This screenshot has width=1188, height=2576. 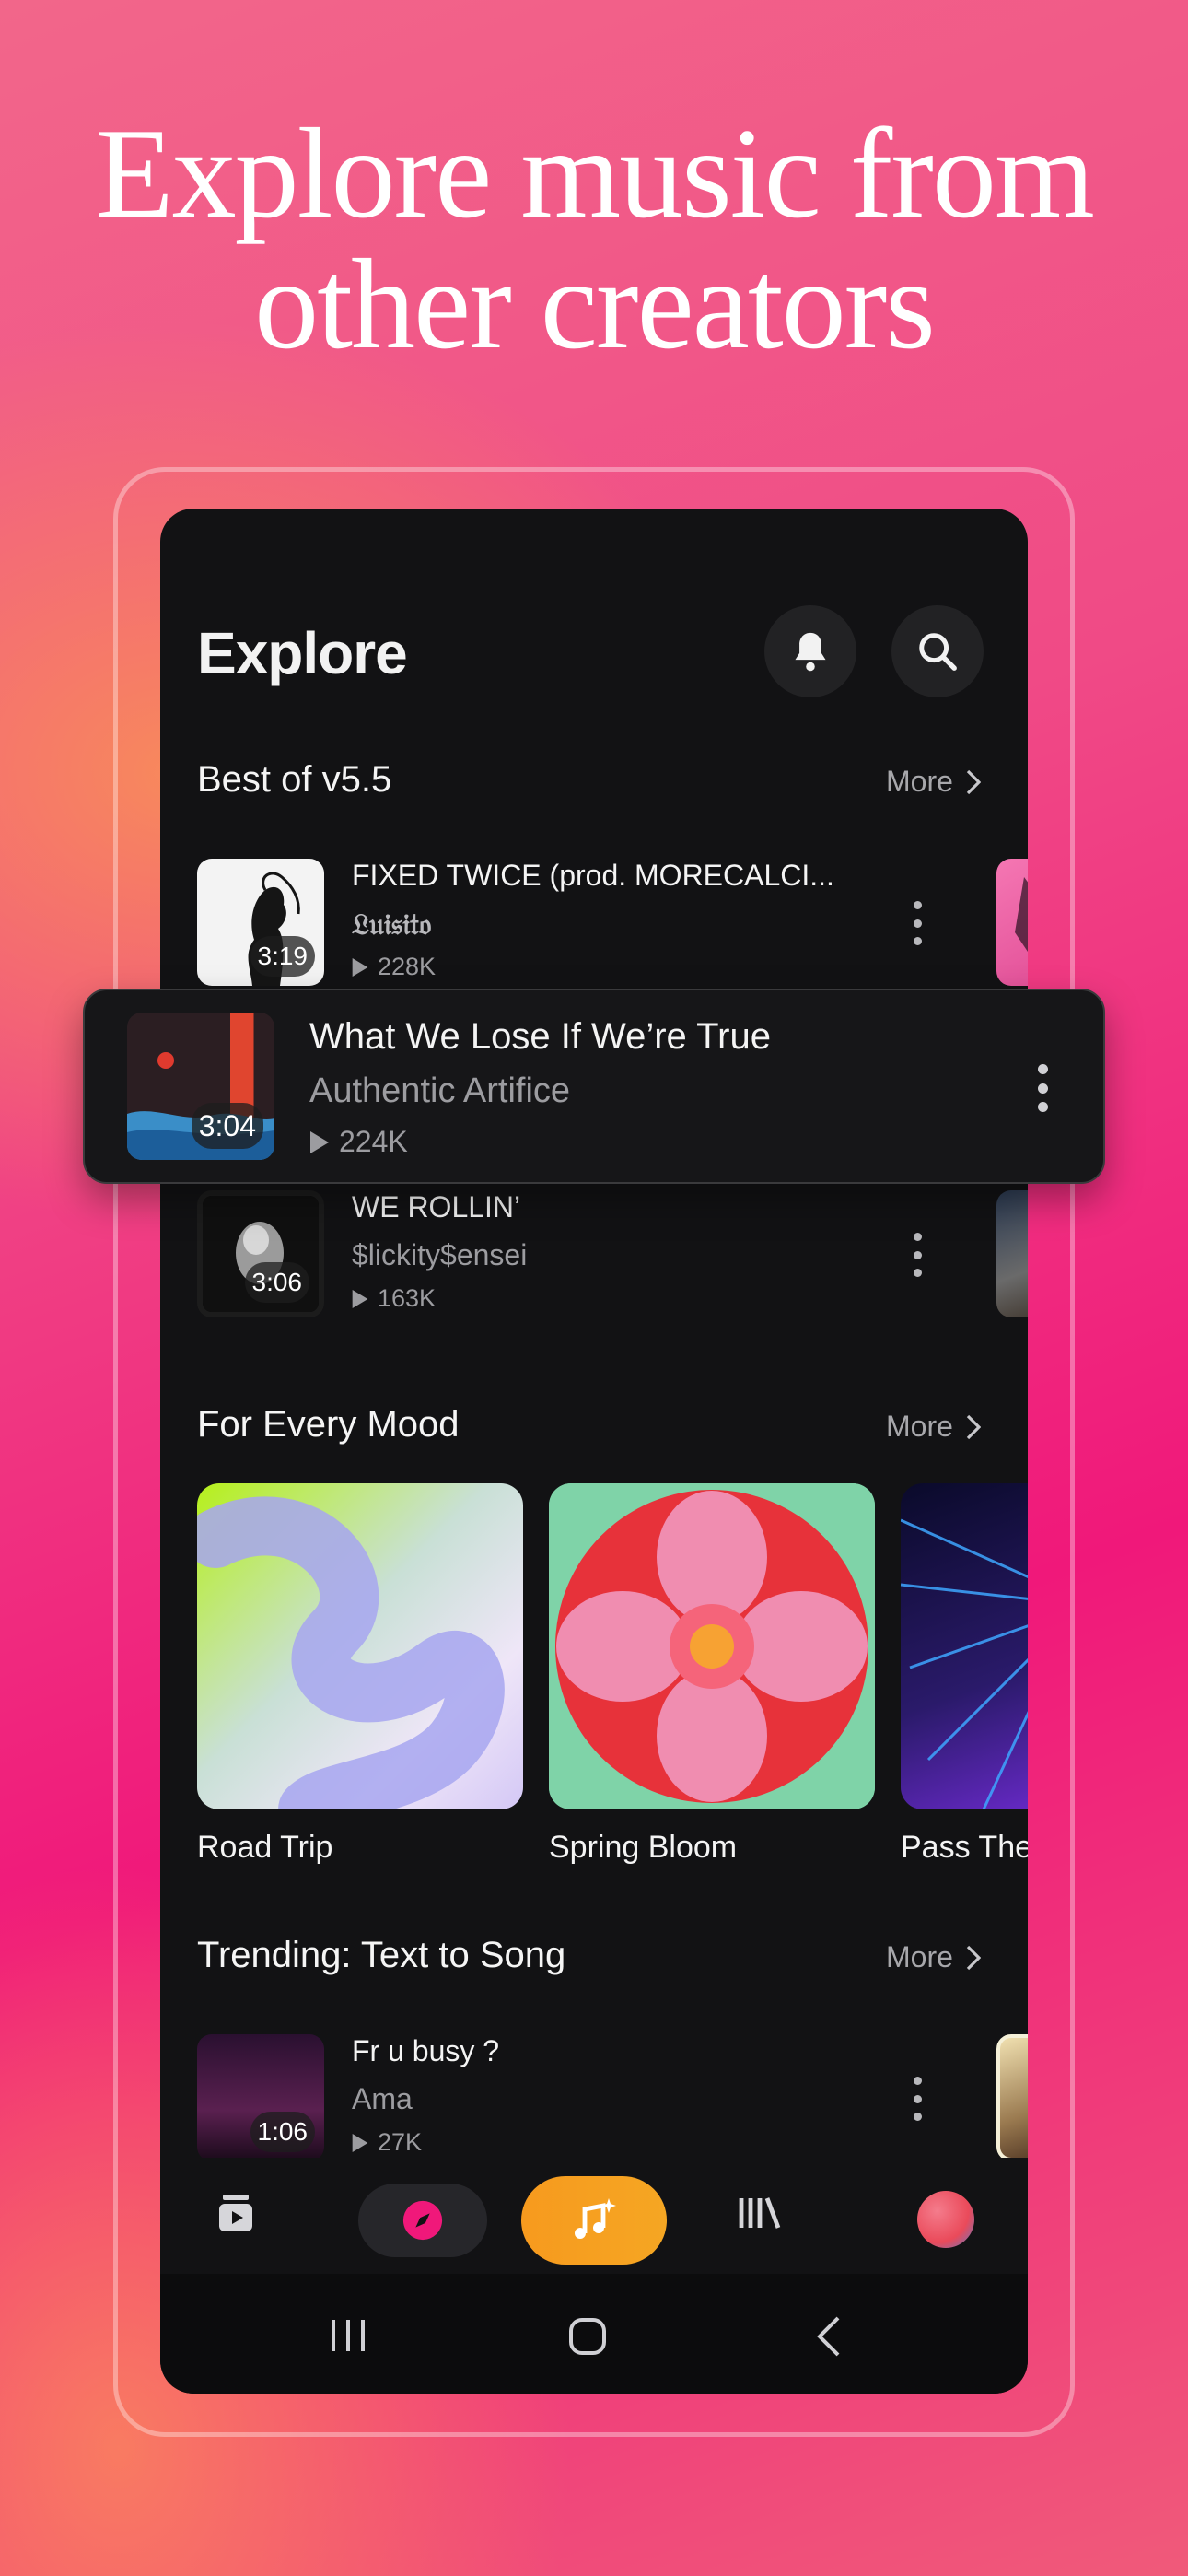 What do you see at coordinates (612, 2096) in the screenshot?
I see `track-row: 1:06 Fr u busy ? Ama 27K` at bounding box center [612, 2096].